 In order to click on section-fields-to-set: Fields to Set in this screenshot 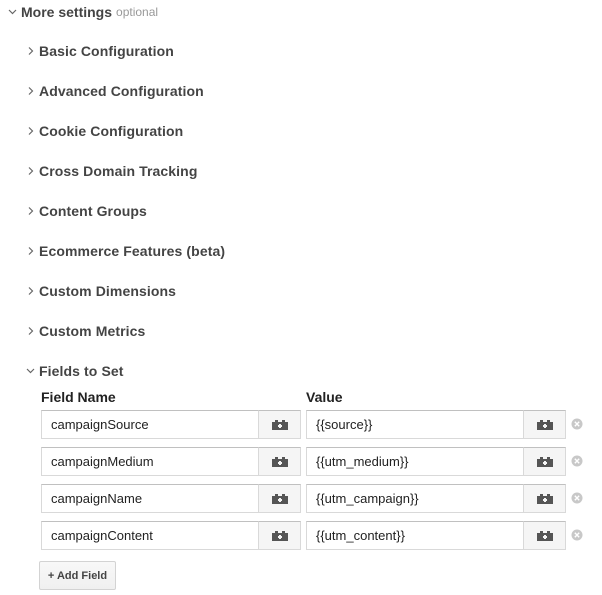, I will do `click(75, 371)`.